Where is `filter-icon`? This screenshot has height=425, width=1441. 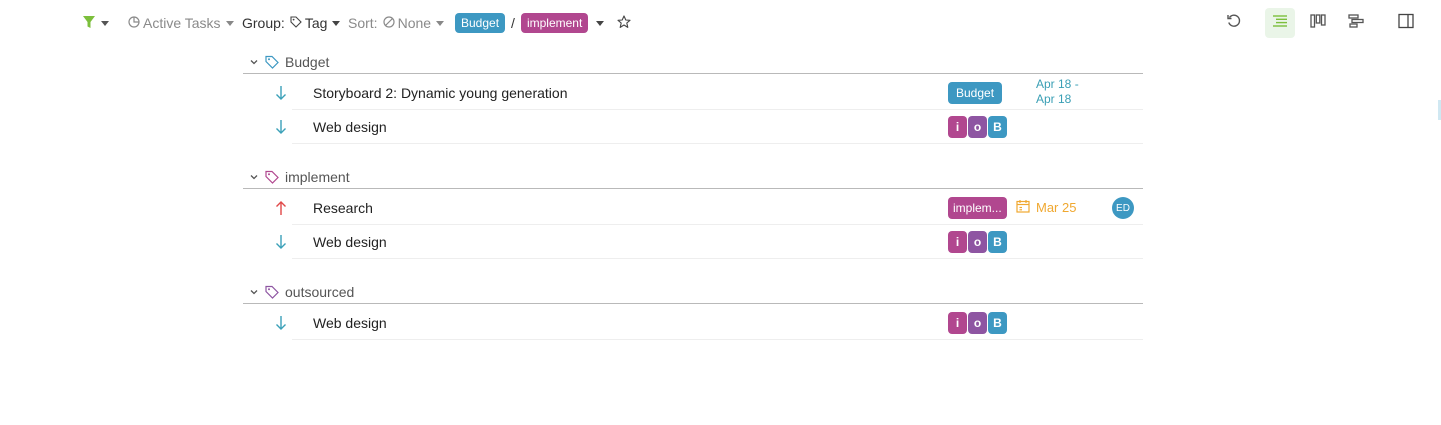 filter-icon is located at coordinates (89, 23).